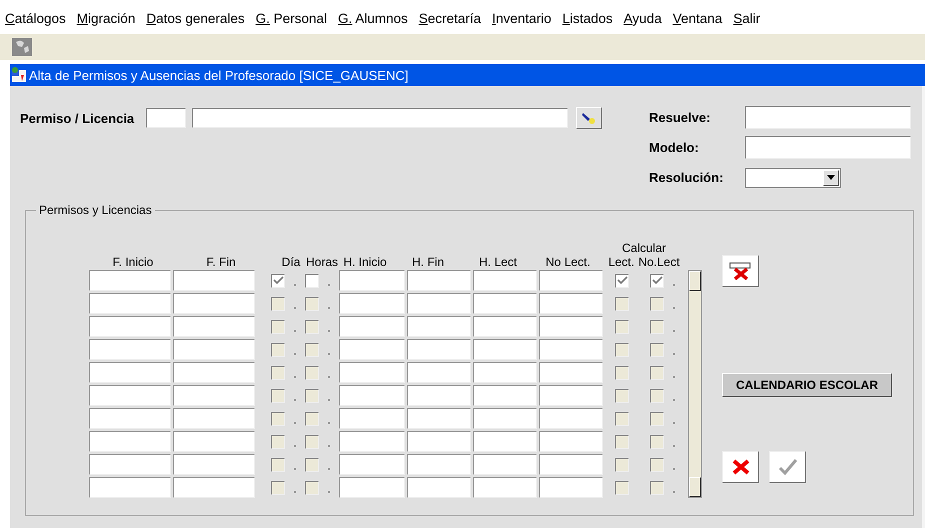  What do you see at coordinates (587, 17) in the screenshot?
I see `menu-item: Listados` at bounding box center [587, 17].